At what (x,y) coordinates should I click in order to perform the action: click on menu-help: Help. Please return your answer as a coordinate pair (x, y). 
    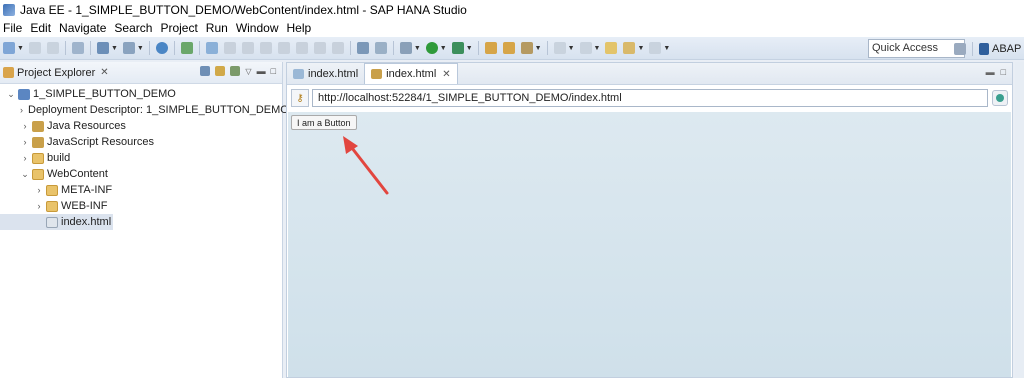
    Looking at the image, I should click on (300, 28).